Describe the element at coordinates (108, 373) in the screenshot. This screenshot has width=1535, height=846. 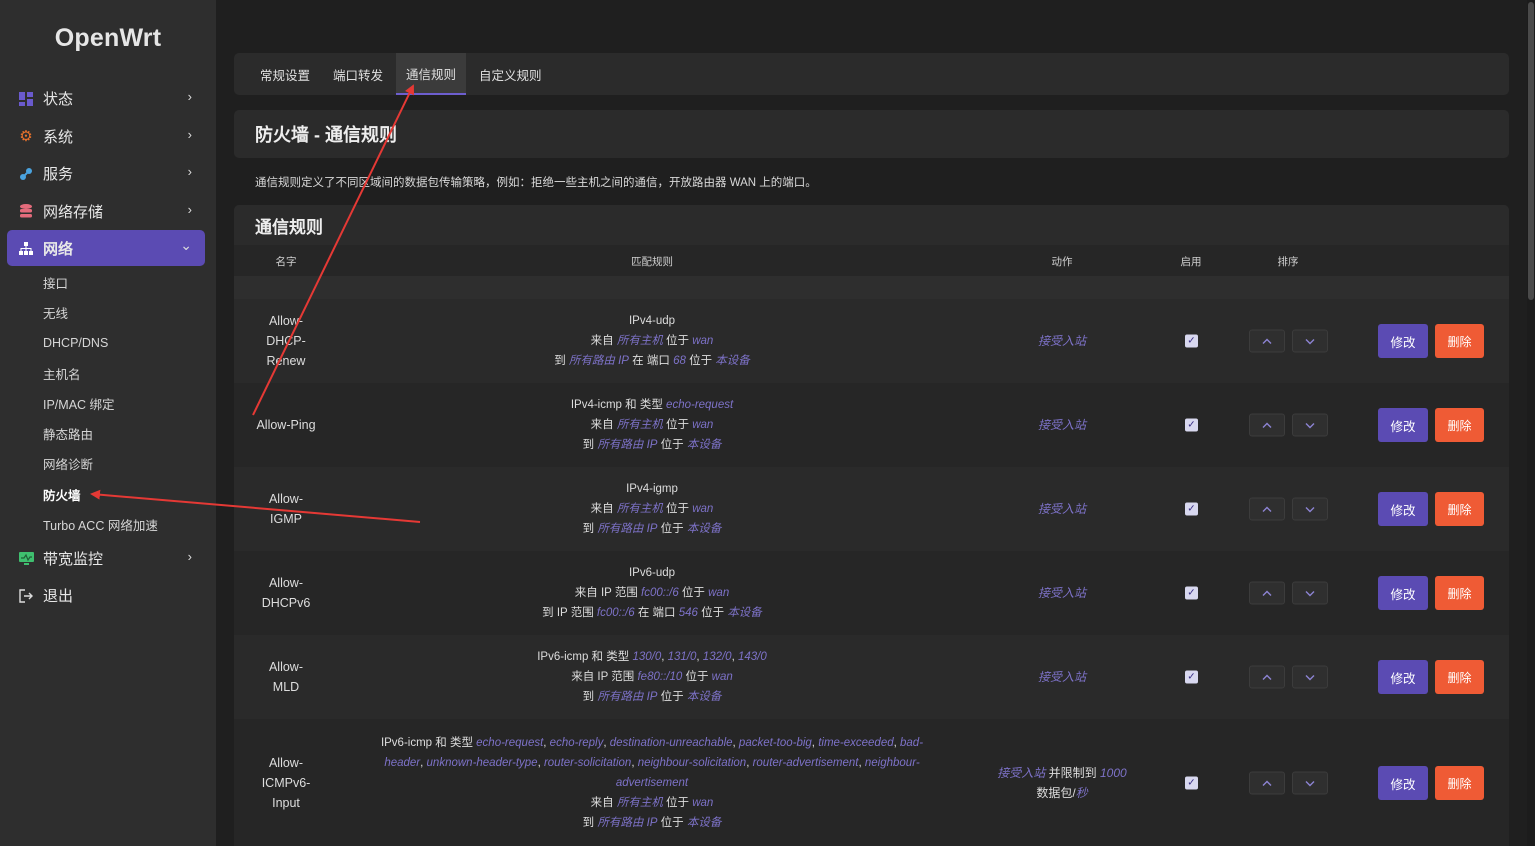
I see `submenu-item-hostnames: 主机名` at that location.